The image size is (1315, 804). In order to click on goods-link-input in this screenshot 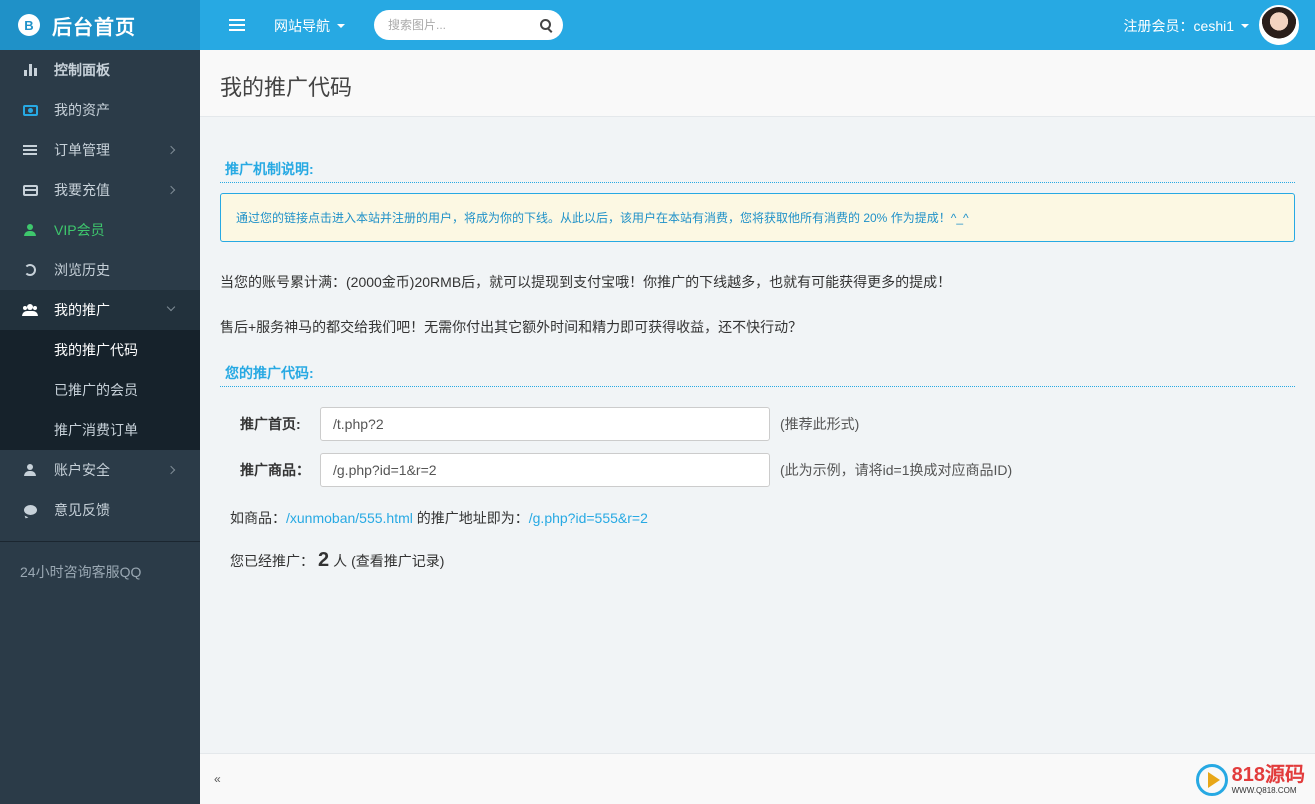, I will do `click(545, 470)`.